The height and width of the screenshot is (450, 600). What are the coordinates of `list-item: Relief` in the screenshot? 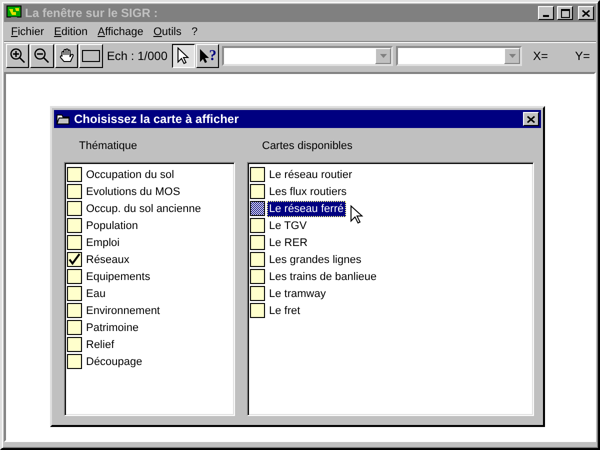 It's located at (100, 344).